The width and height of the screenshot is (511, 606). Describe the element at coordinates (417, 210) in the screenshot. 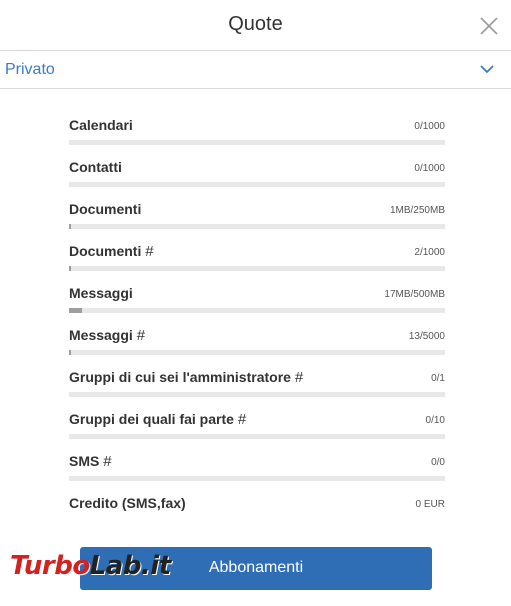

I see `quota-value: 1MB/250MB` at that location.